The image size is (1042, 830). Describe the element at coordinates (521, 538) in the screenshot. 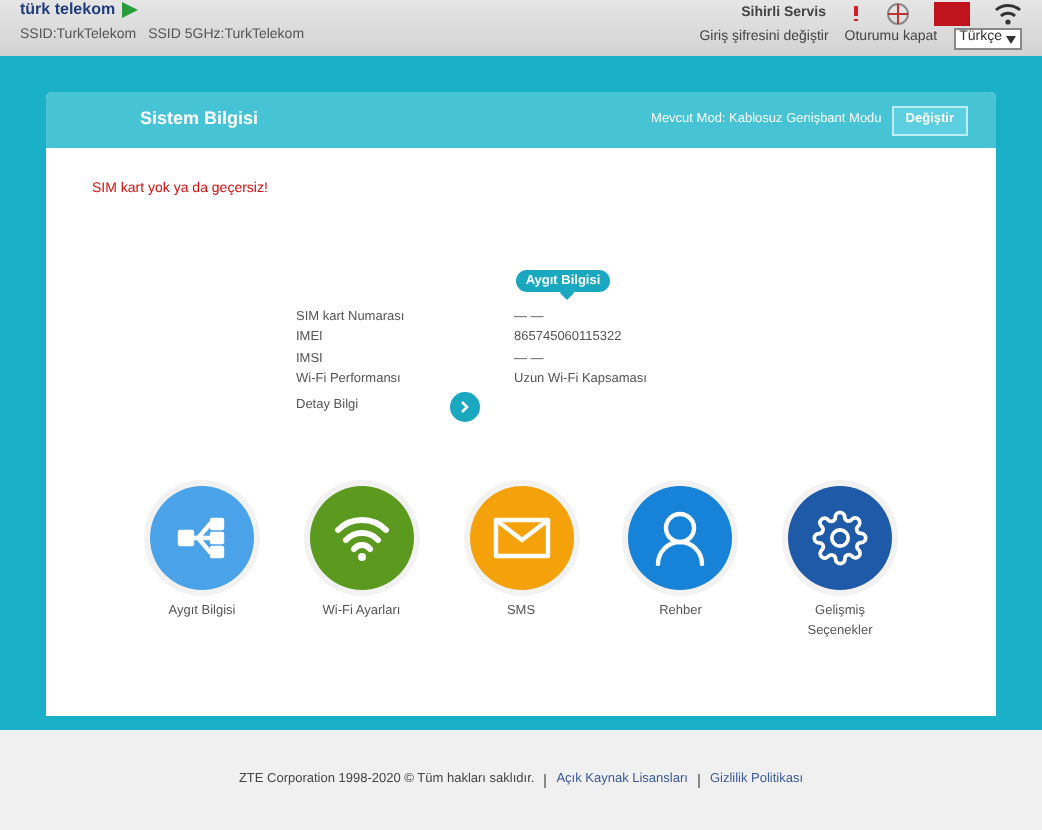

I see `envelope-icon` at that location.